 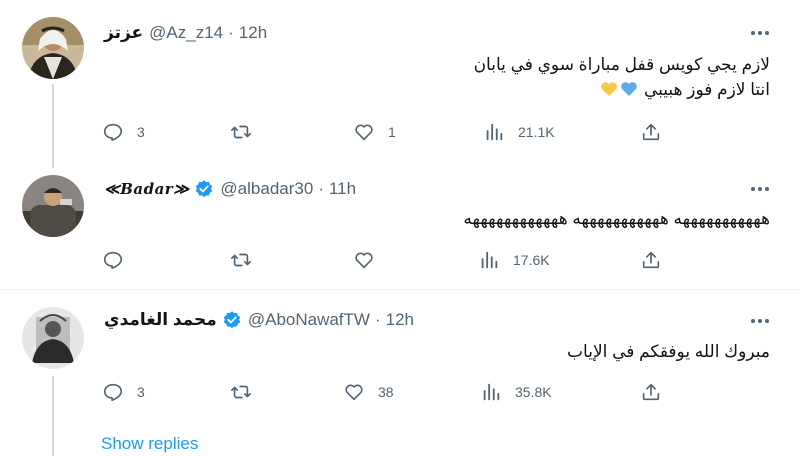 What do you see at coordinates (266, 189) in the screenshot?
I see `handle: @albadar30` at bounding box center [266, 189].